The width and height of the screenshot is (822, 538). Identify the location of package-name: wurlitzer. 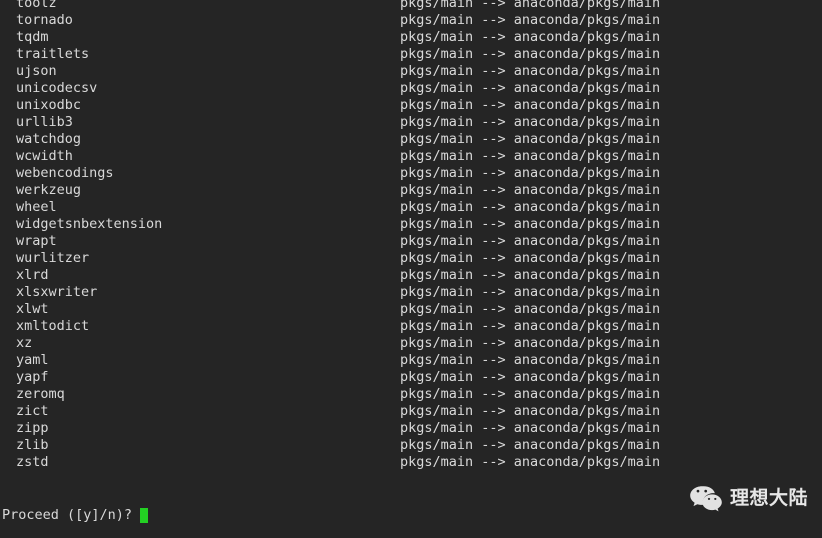
(53, 258).